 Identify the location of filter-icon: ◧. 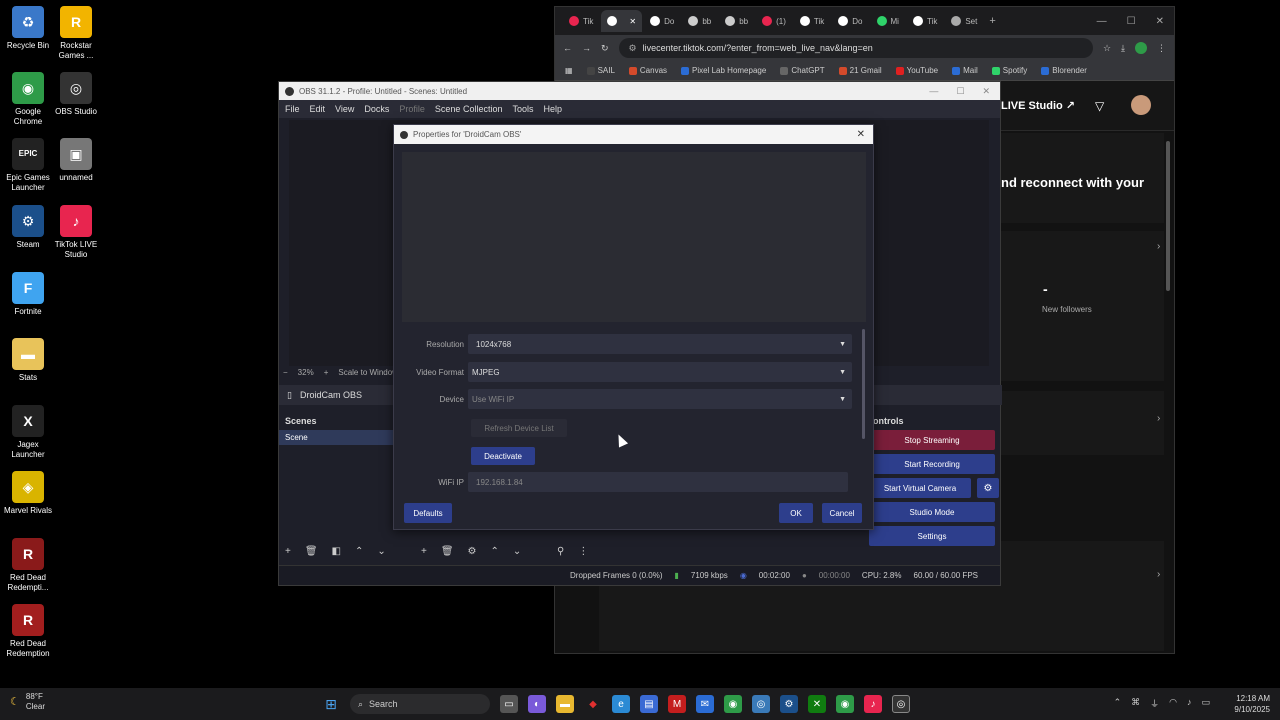
(336, 551).